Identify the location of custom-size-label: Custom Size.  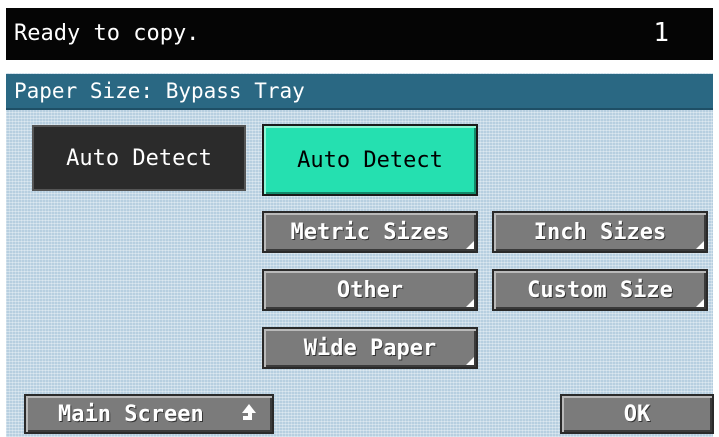
(600, 290).